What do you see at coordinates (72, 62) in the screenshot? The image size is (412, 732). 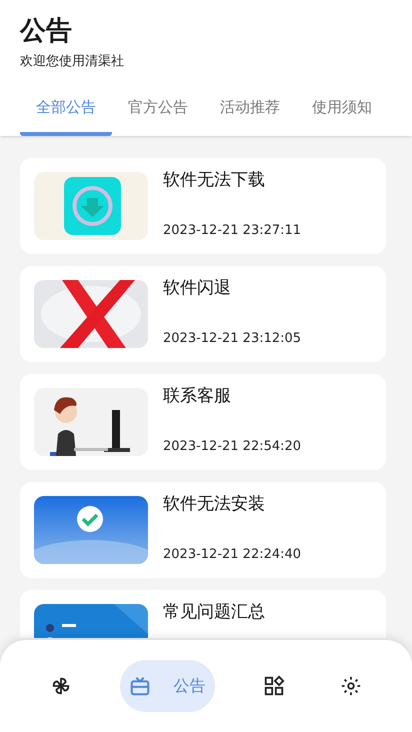 I see `welcome-text: 欢迎您使用清渠社` at bounding box center [72, 62].